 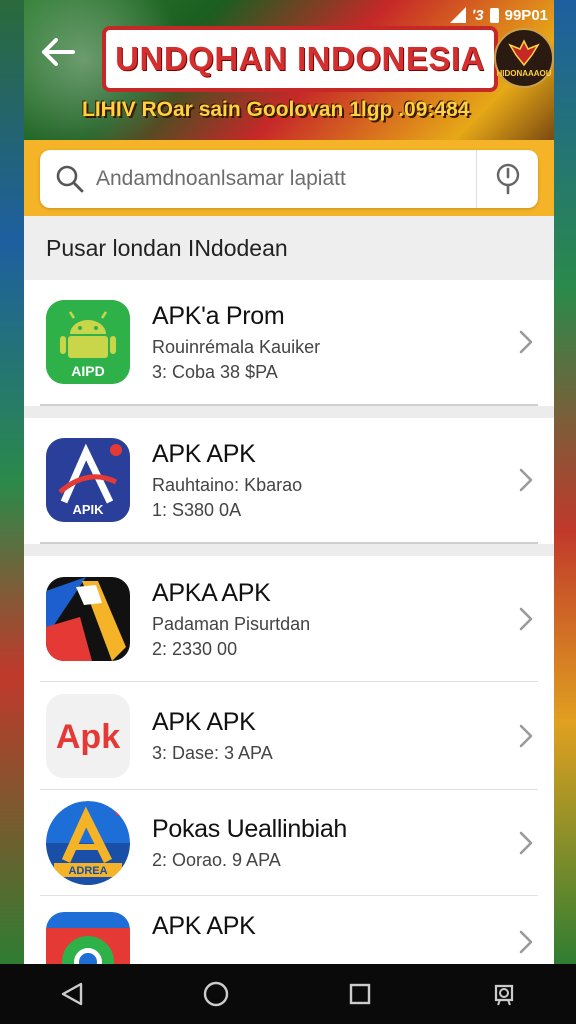 I want to click on android-icon-label: AIPD, so click(x=87, y=371).